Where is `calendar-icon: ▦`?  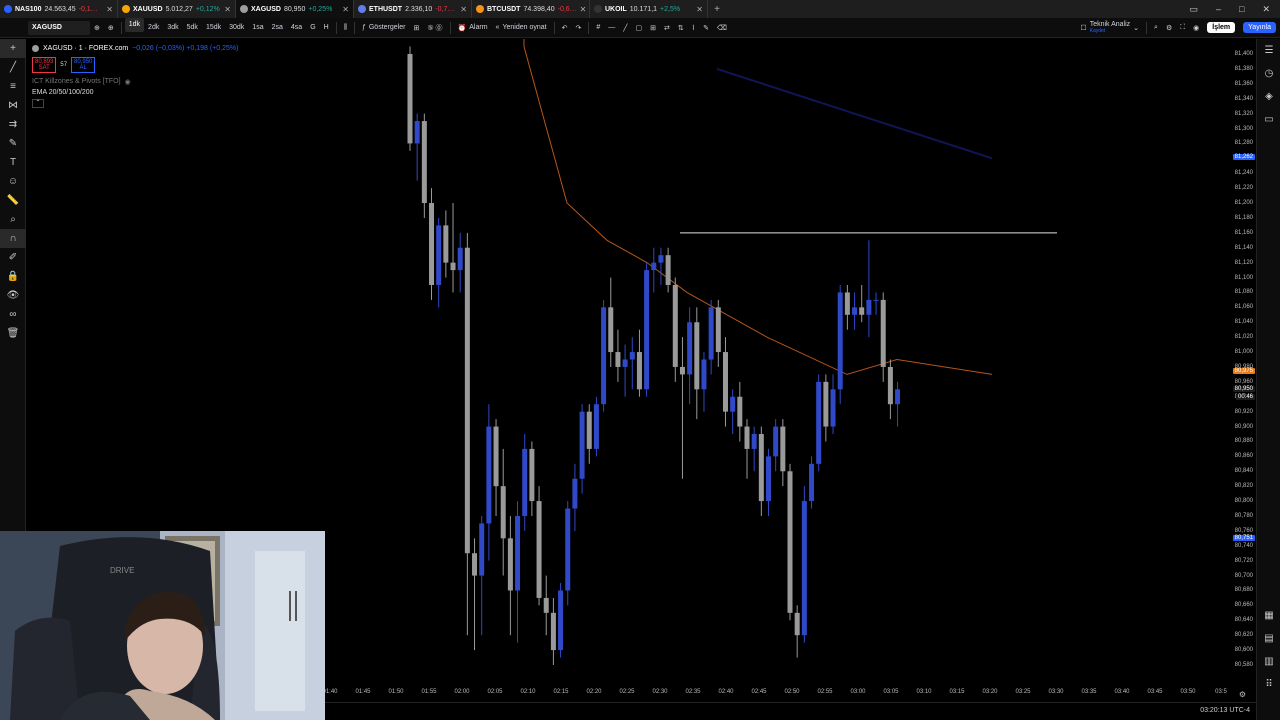 calendar-icon: ▦ is located at coordinates (1268, 615).